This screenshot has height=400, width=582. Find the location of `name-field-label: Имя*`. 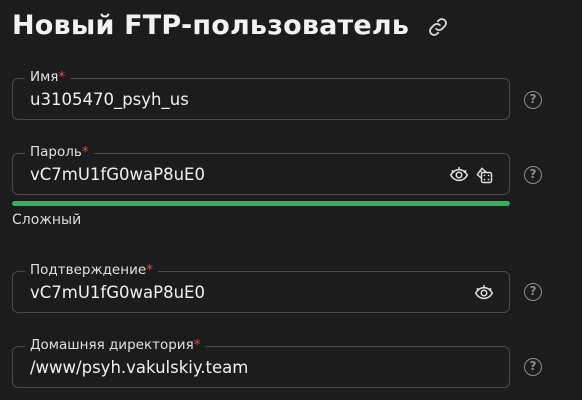

name-field-label: Имя* is located at coordinates (48, 77).